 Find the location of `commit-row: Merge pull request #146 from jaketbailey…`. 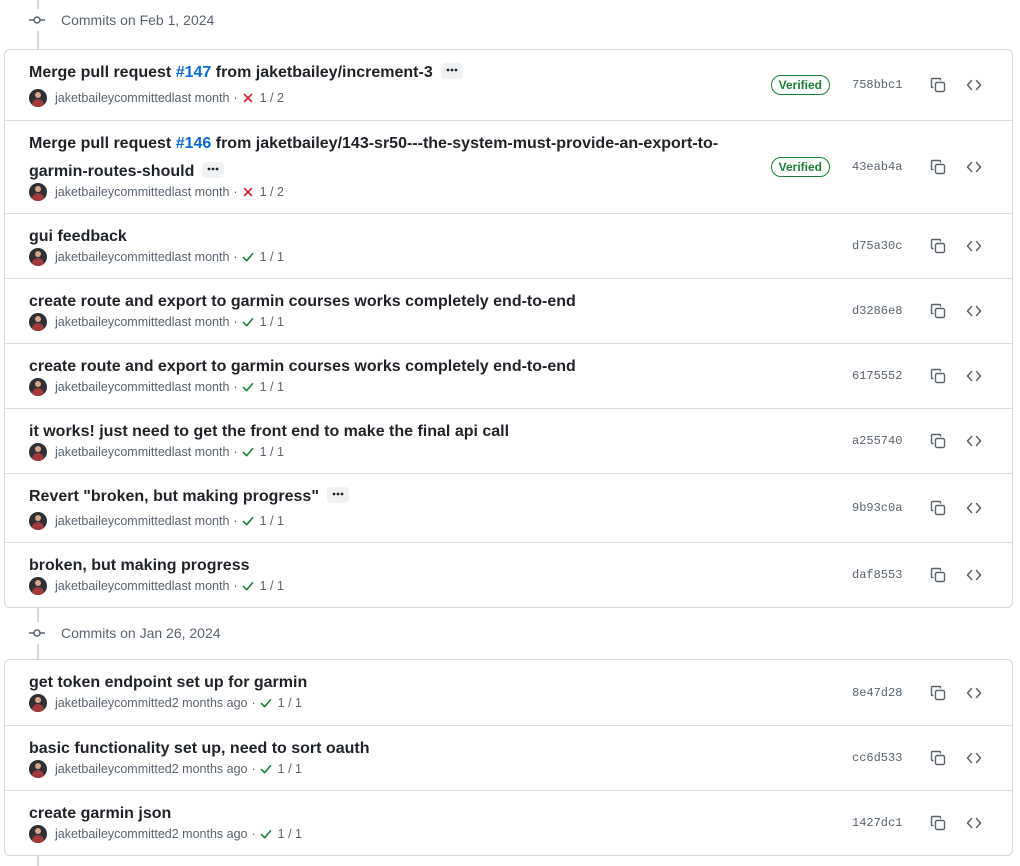

commit-row: Merge pull request #146 from jaketbailey… is located at coordinates (508, 166).